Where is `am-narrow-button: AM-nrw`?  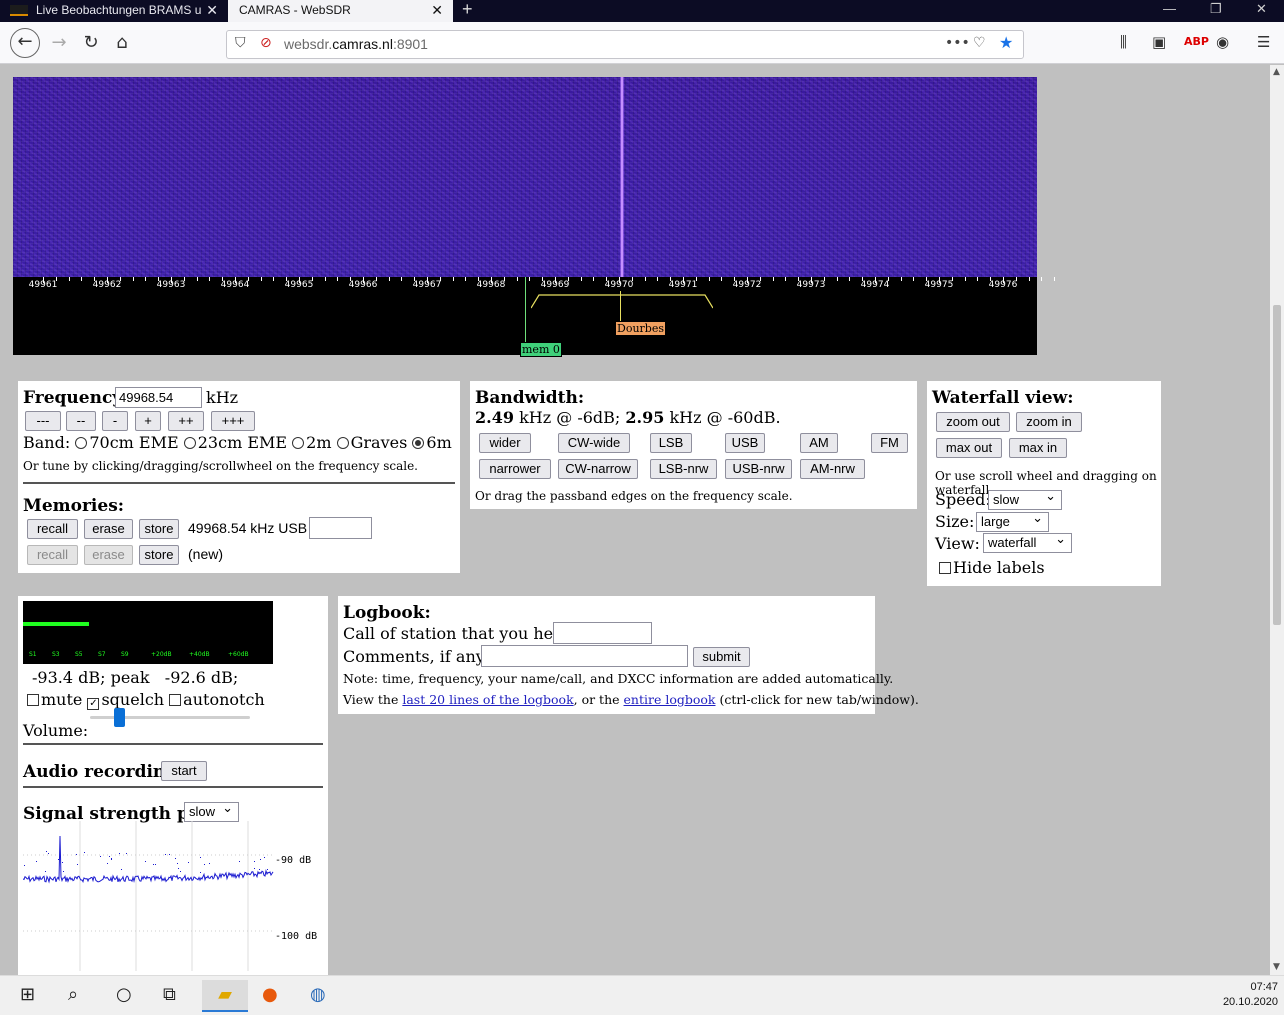
am-narrow-button: AM-nrw is located at coordinates (832, 469).